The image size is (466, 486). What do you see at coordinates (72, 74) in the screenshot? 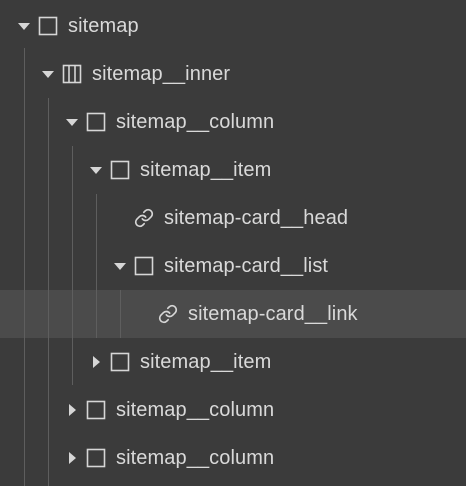
I see `columns-layout-icon` at bounding box center [72, 74].